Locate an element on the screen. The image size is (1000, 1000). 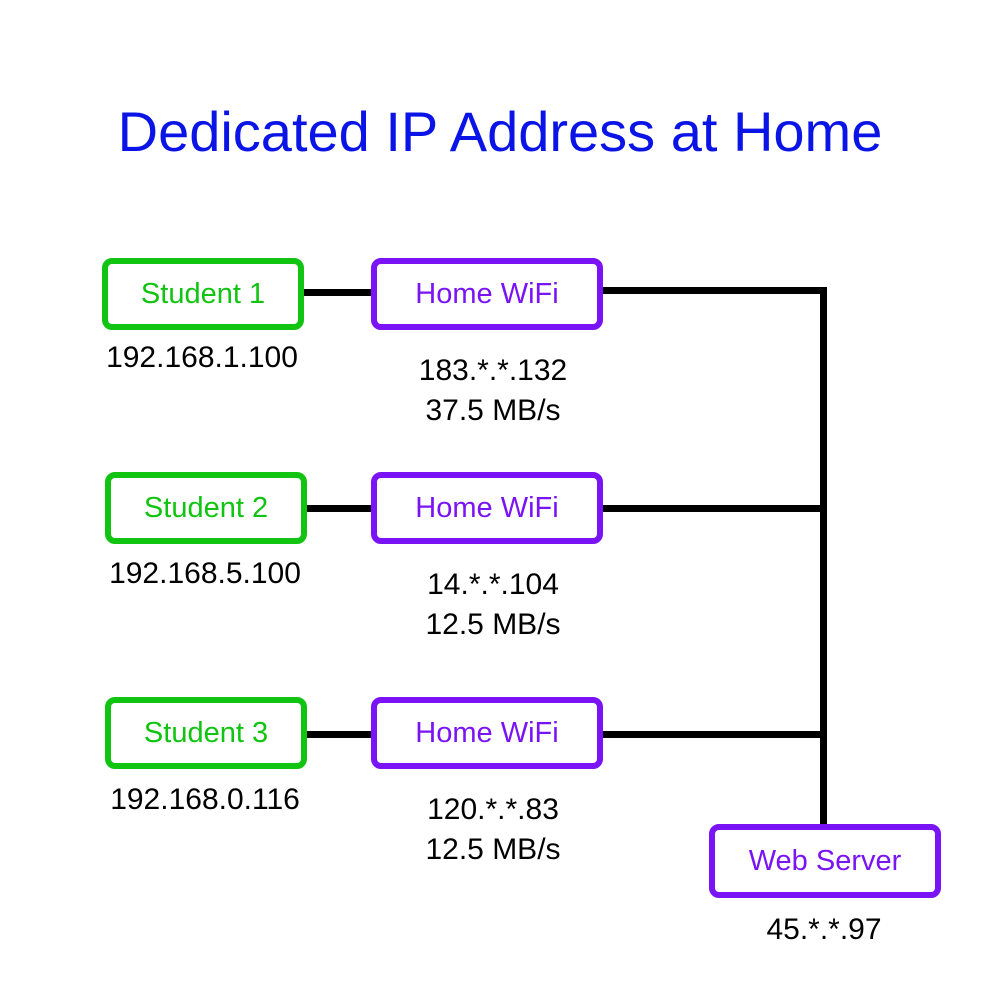
web-server-node: Web Server is located at coordinates (825, 861).